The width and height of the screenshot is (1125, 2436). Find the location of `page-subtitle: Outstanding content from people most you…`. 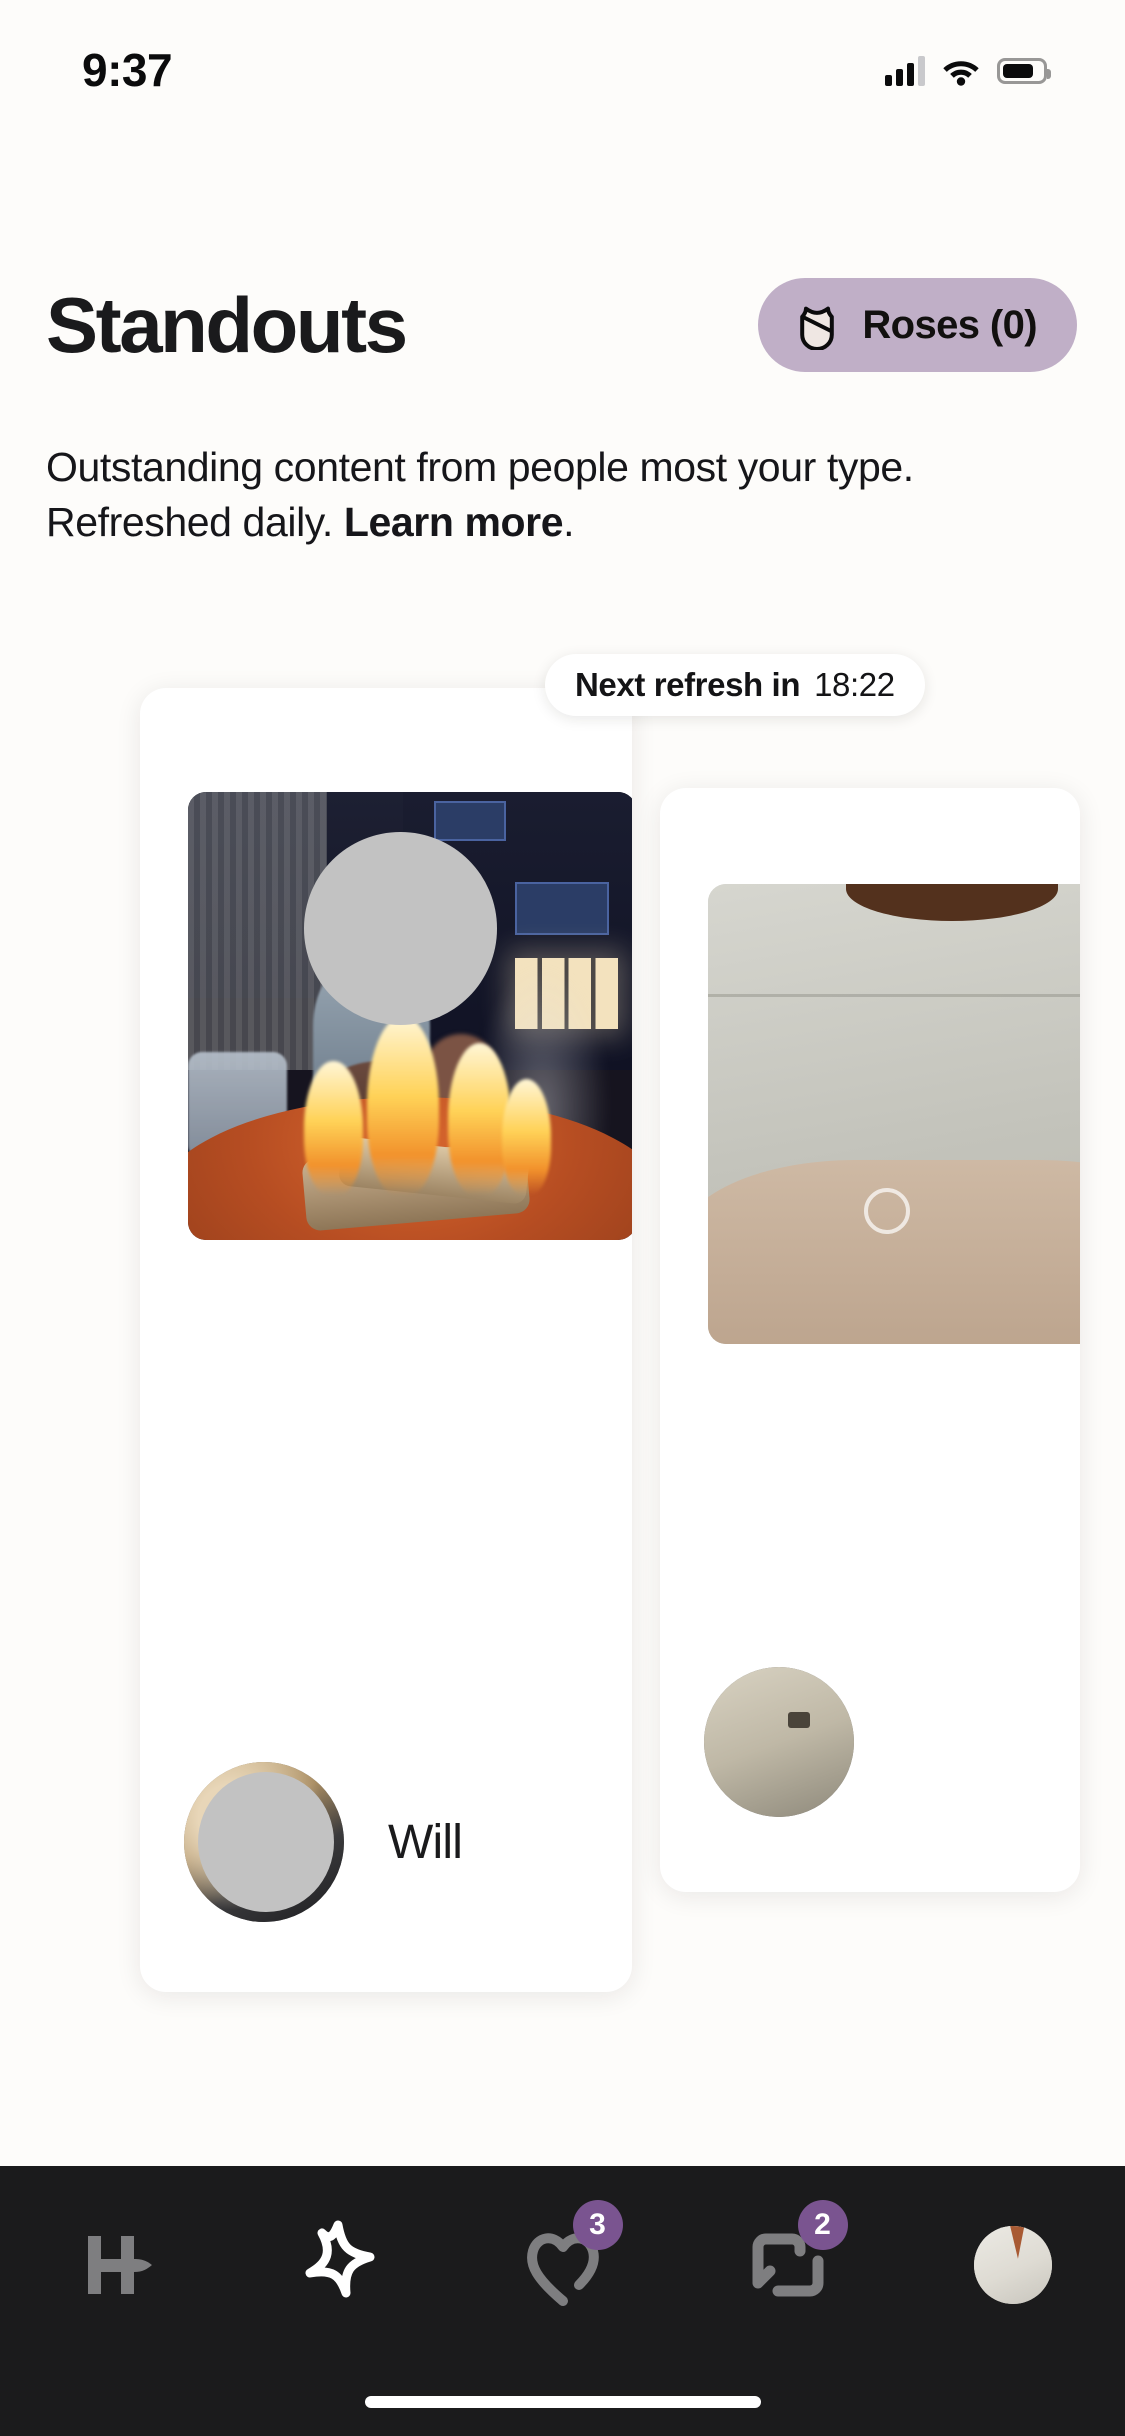

page-subtitle: Outstanding content from people most you… is located at coordinates (546, 494).